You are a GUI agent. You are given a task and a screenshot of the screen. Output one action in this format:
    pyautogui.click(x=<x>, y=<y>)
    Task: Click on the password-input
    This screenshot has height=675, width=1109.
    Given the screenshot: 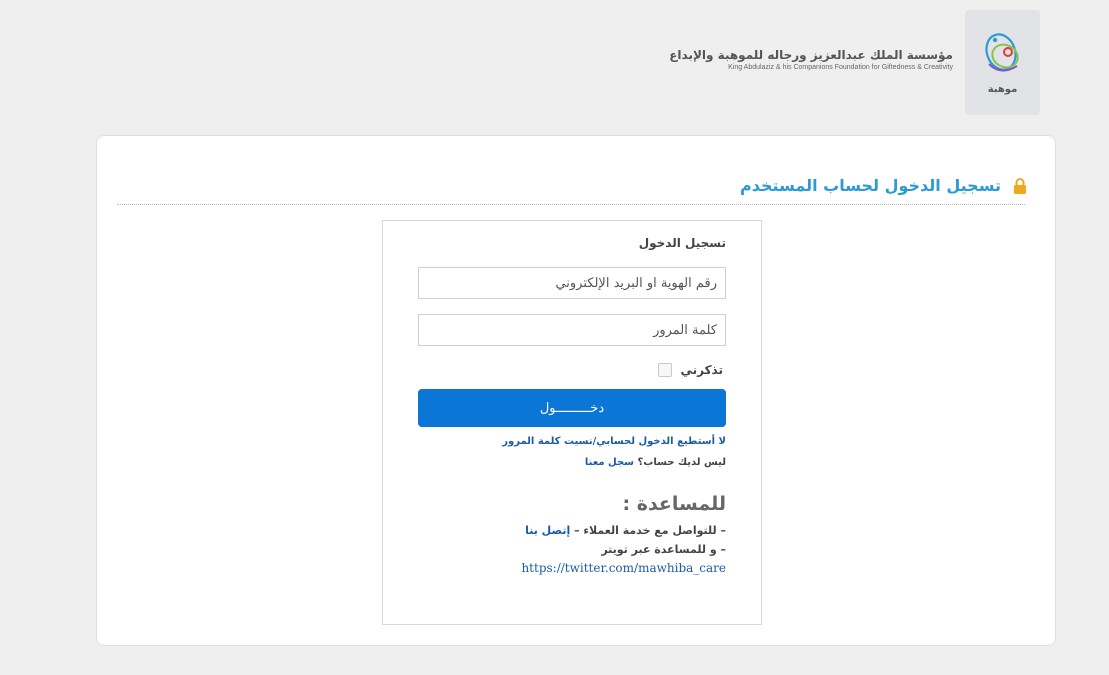 What is the action you would take?
    pyautogui.click(x=572, y=330)
    